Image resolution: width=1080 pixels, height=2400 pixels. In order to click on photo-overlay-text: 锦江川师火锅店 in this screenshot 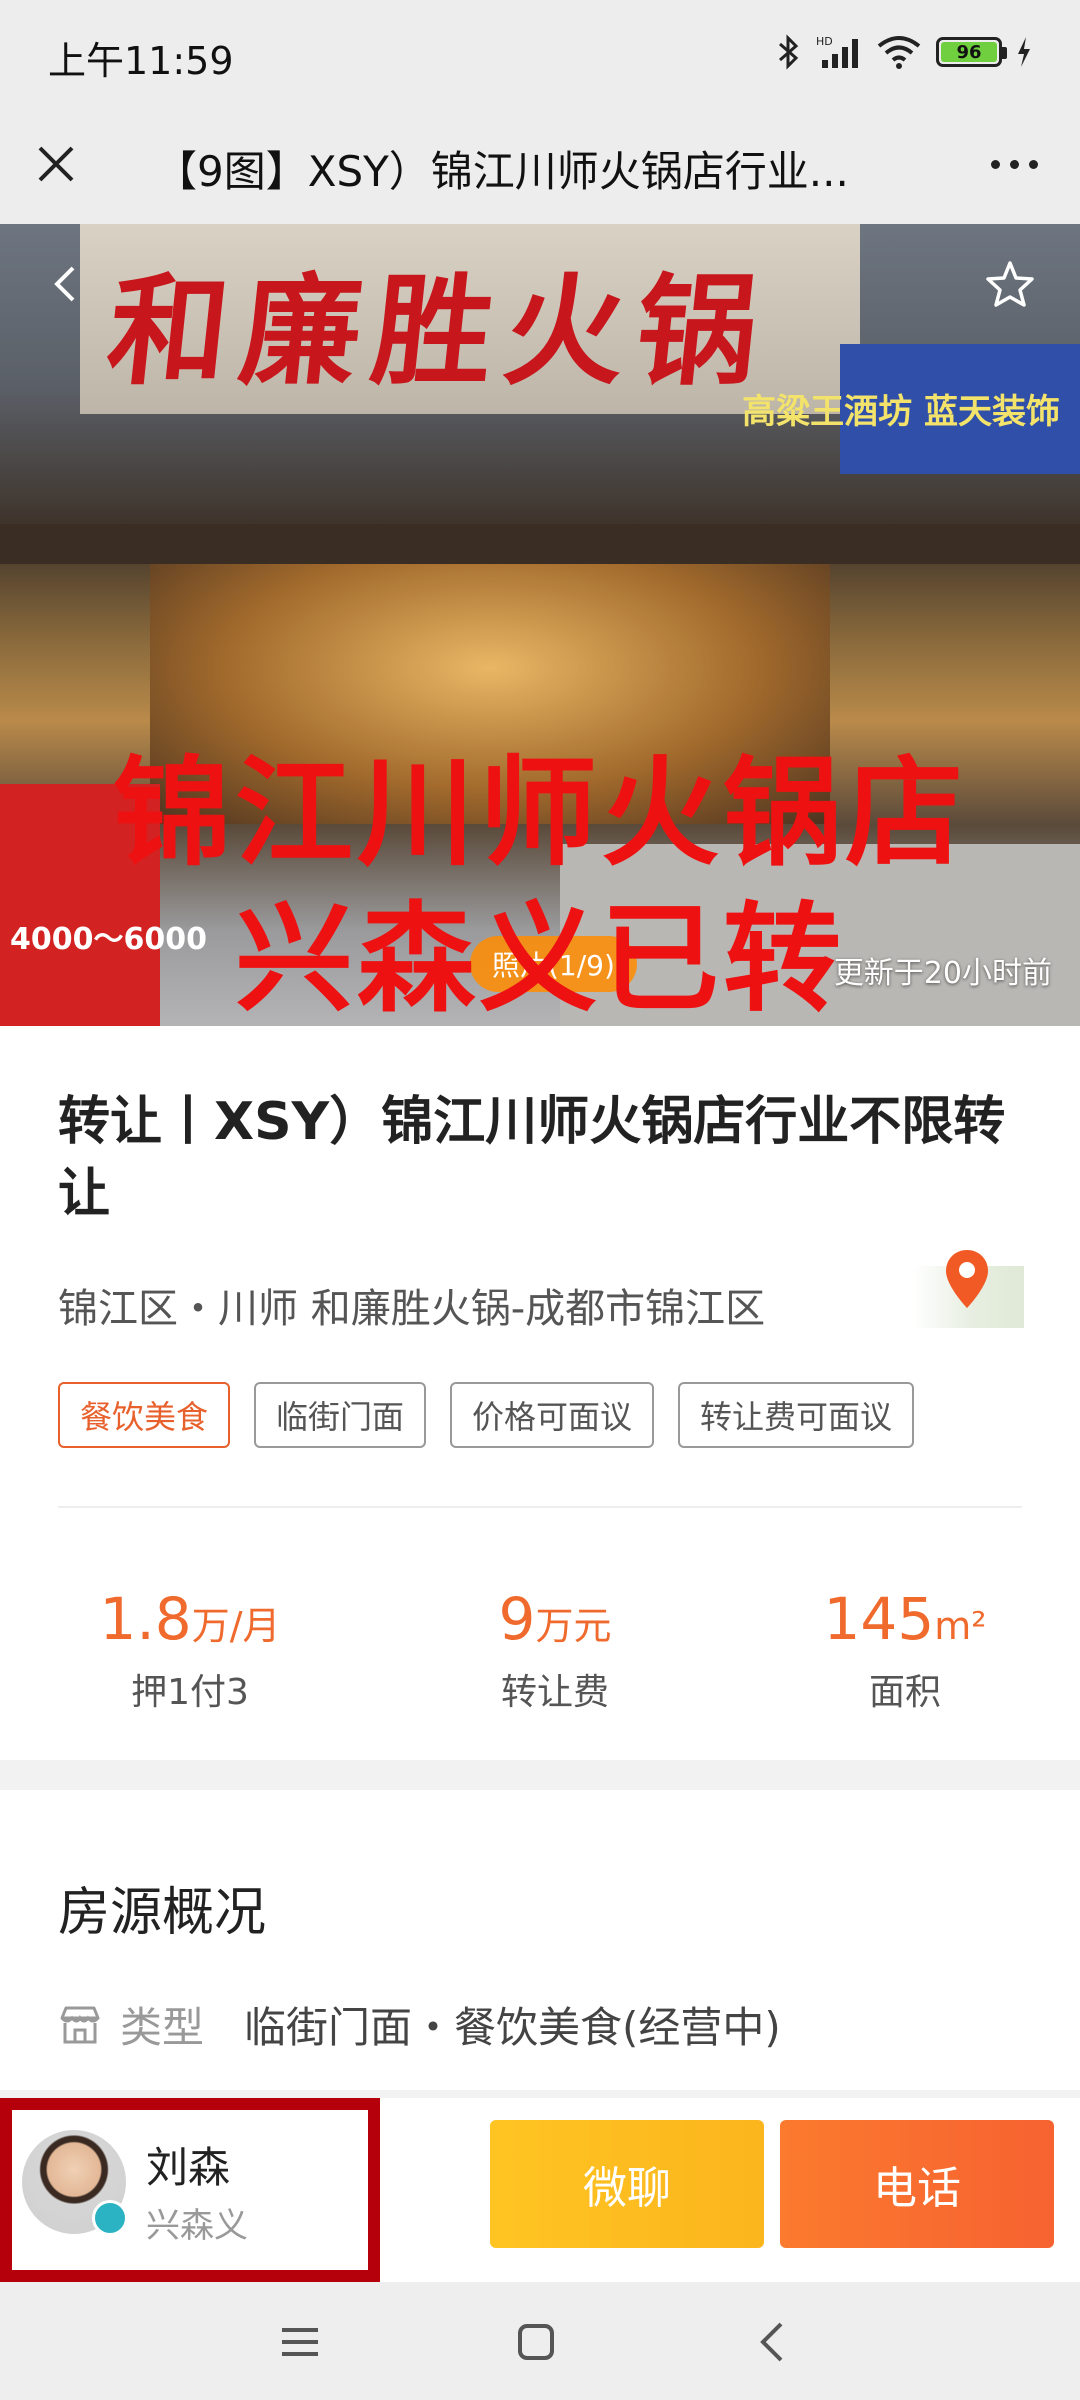, I will do `click(539, 813)`.